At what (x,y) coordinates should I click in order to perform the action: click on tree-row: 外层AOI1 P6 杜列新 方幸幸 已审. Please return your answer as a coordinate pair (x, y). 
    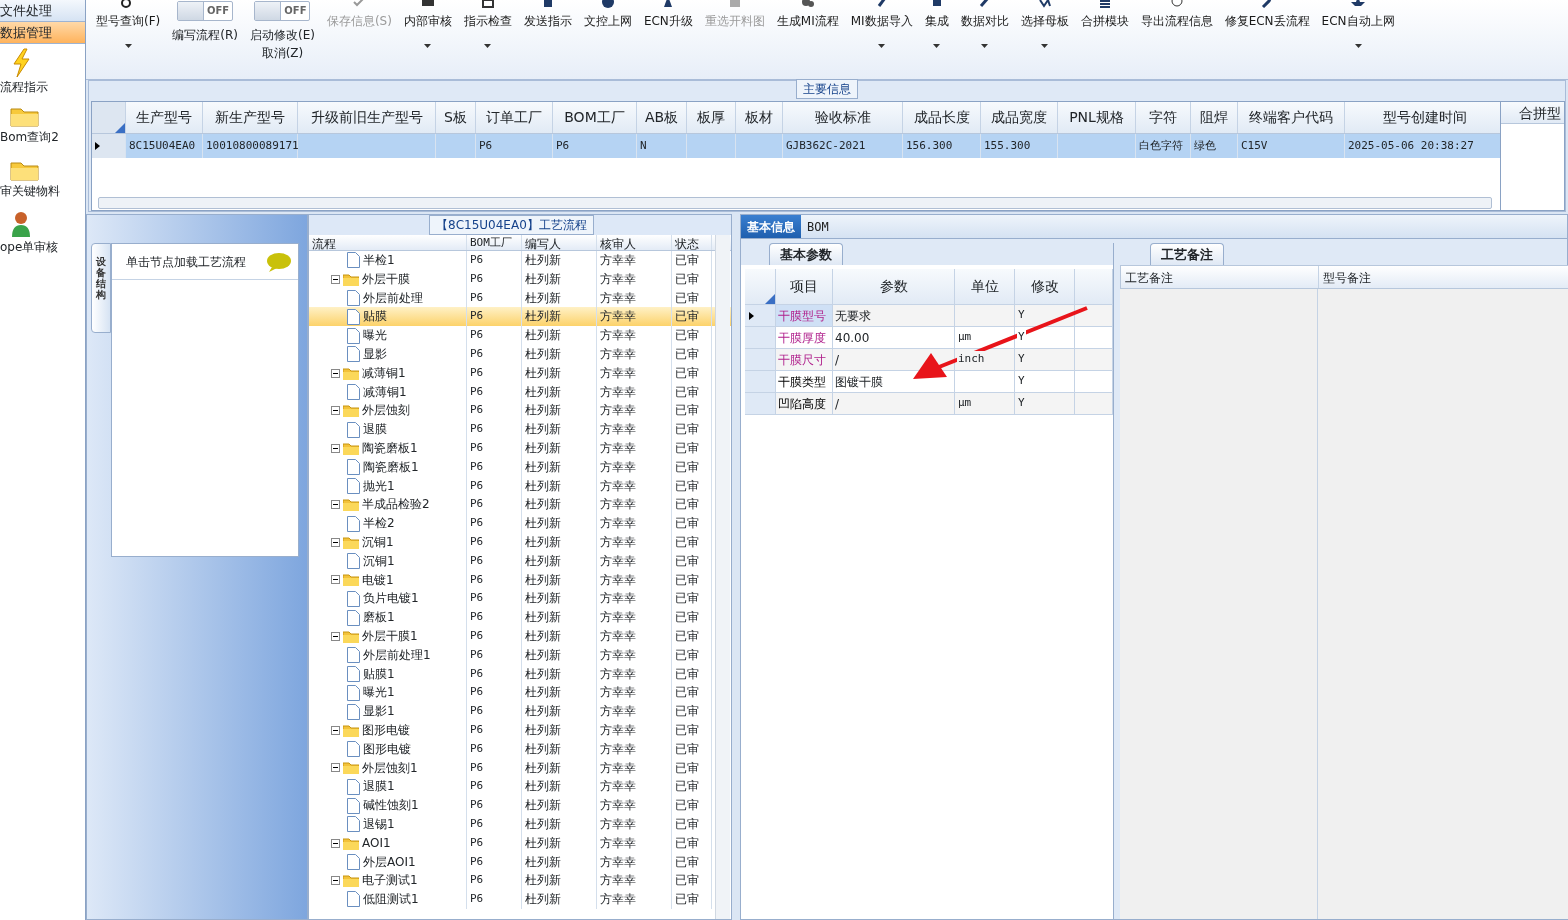
    Looking at the image, I should click on (520, 862).